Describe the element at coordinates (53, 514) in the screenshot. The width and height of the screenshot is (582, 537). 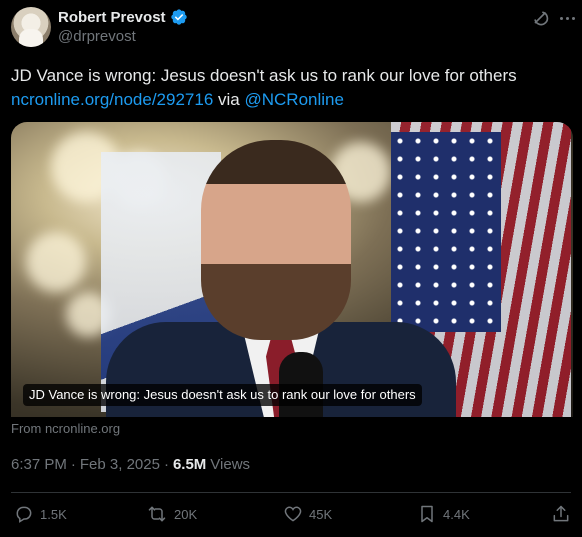
I see `reply-count: 1.5K` at that location.